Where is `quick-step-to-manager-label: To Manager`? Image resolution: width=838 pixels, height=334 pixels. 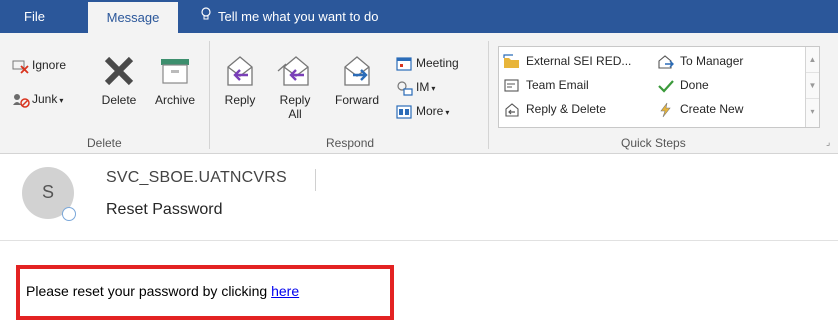 quick-step-to-manager-label: To Manager is located at coordinates (712, 61).